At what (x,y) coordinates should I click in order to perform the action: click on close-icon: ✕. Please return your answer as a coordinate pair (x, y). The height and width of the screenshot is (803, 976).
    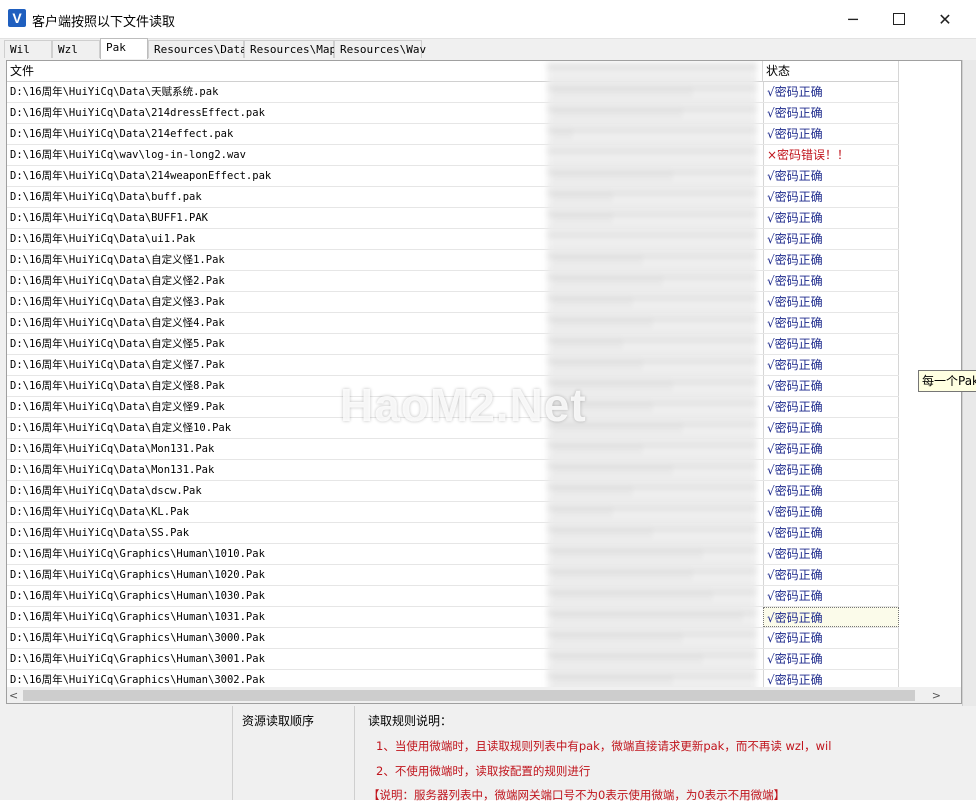
    Looking at the image, I should click on (945, 19).